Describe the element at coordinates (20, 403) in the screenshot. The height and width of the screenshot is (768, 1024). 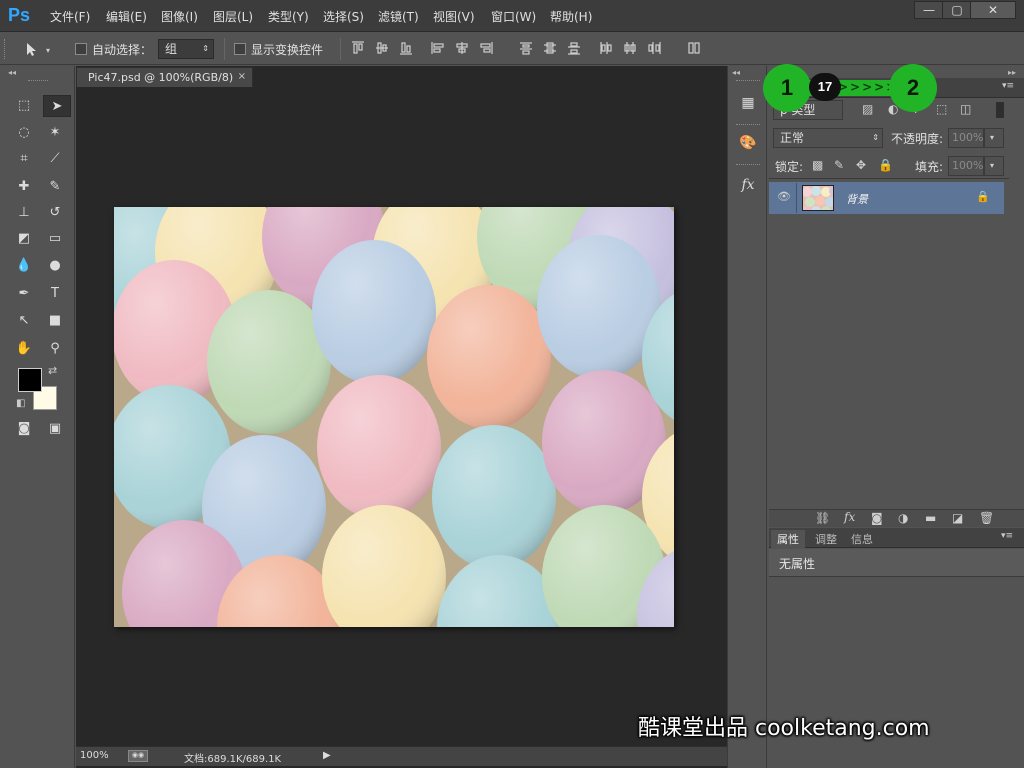
I see `default-colors-icon: ◧` at that location.